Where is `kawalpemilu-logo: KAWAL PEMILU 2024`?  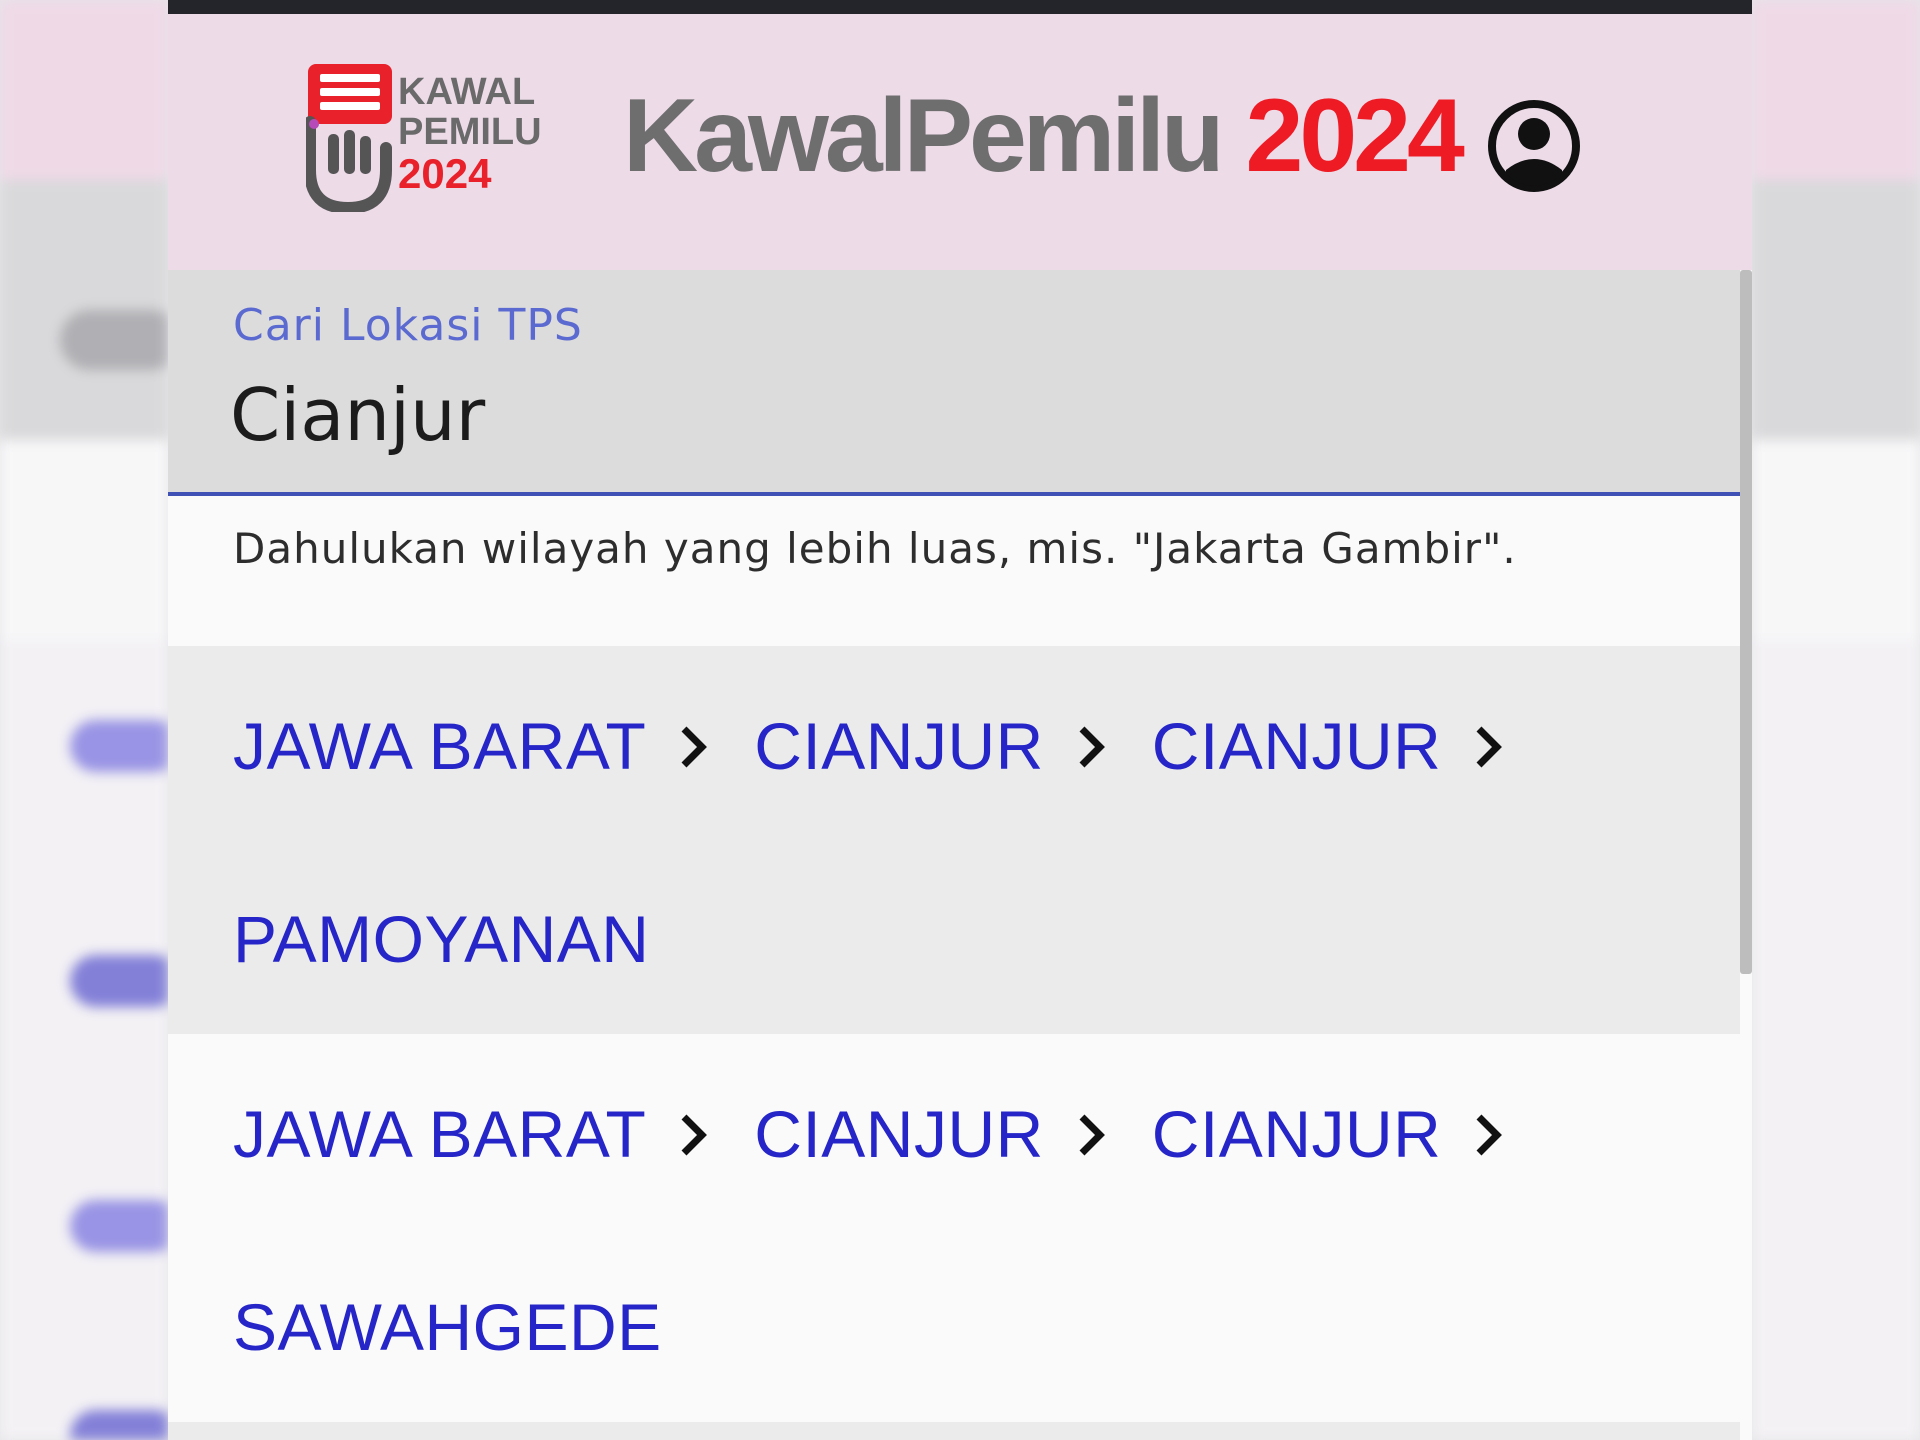 kawalpemilu-logo: KAWAL PEMILU 2024 is located at coordinates (430, 137).